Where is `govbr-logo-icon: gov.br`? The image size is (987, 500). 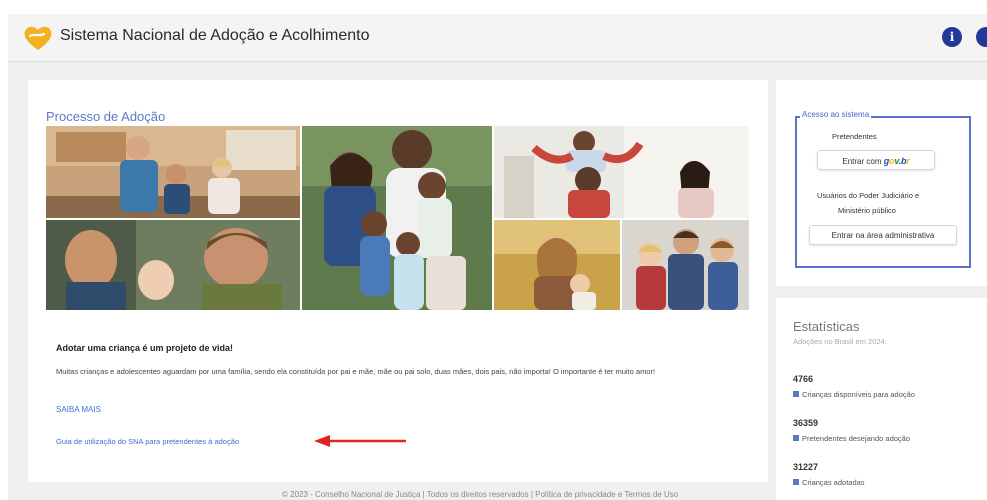
govbr-logo-icon: gov.br is located at coordinates (896, 161).